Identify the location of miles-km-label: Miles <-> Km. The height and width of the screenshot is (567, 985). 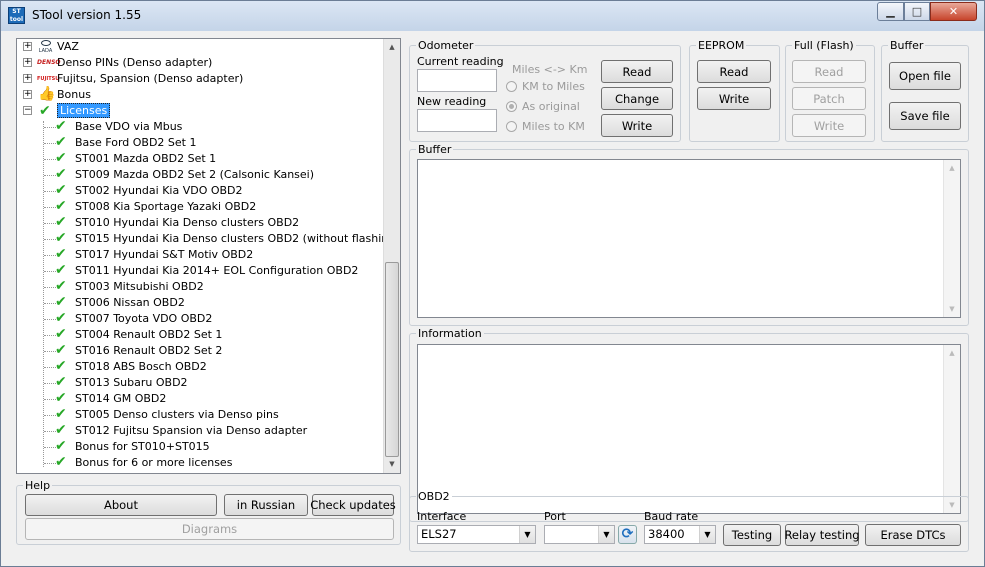
(550, 69).